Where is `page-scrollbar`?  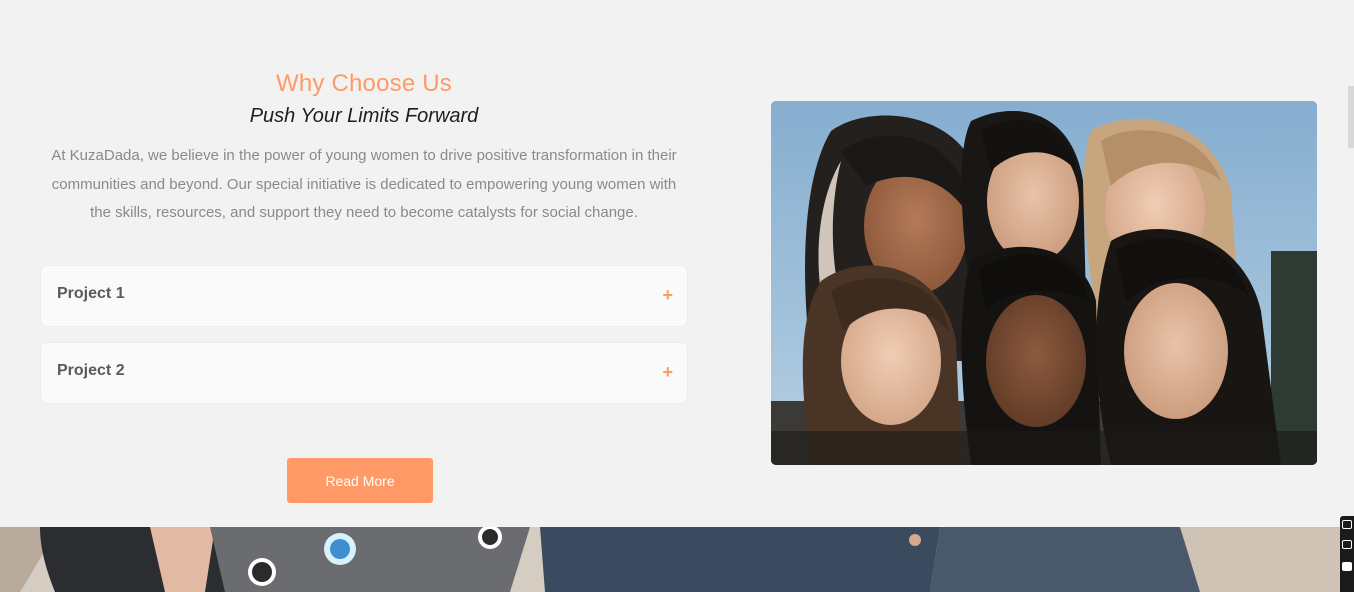 page-scrollbar is located at coordinates (1351, 117).